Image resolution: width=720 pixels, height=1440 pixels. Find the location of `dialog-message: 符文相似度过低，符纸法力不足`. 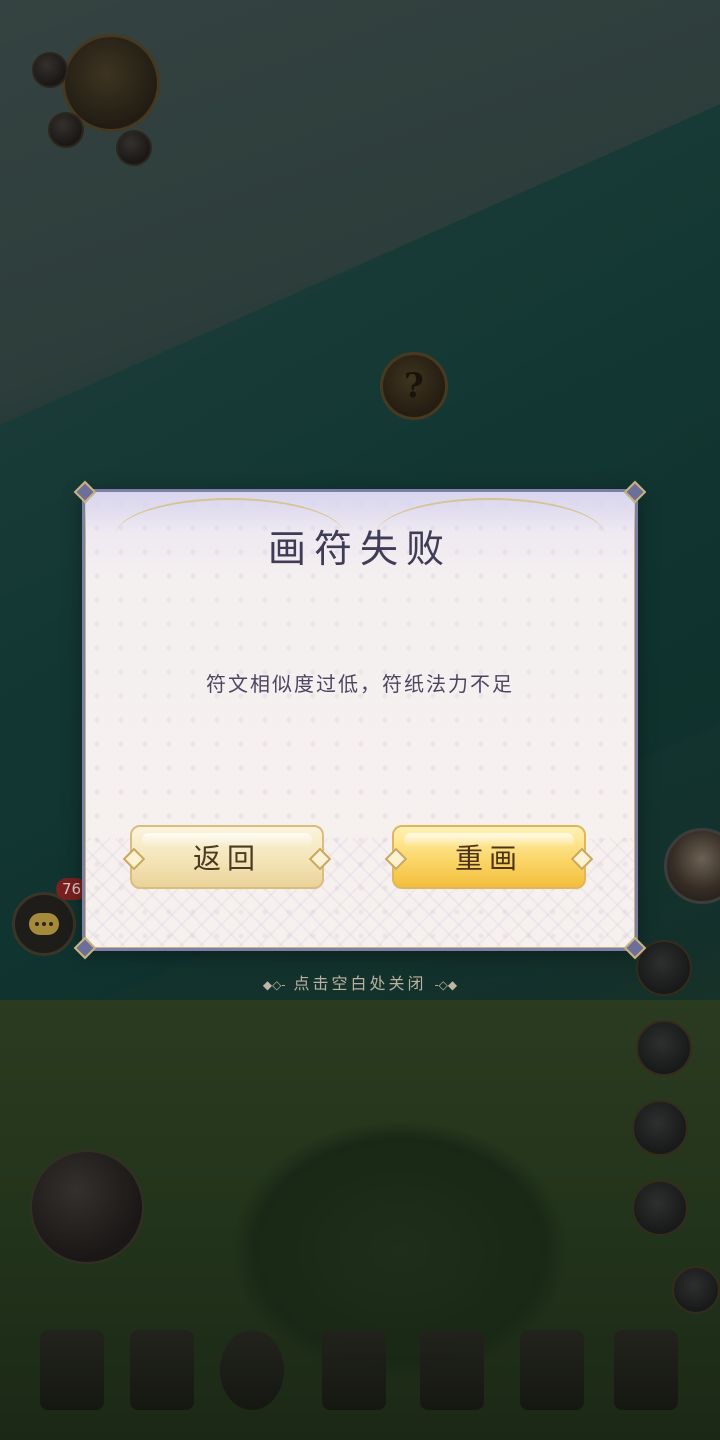

dialog-message: 符文相似度过低，符纸法力不足 is located at coordinates (360, 684).